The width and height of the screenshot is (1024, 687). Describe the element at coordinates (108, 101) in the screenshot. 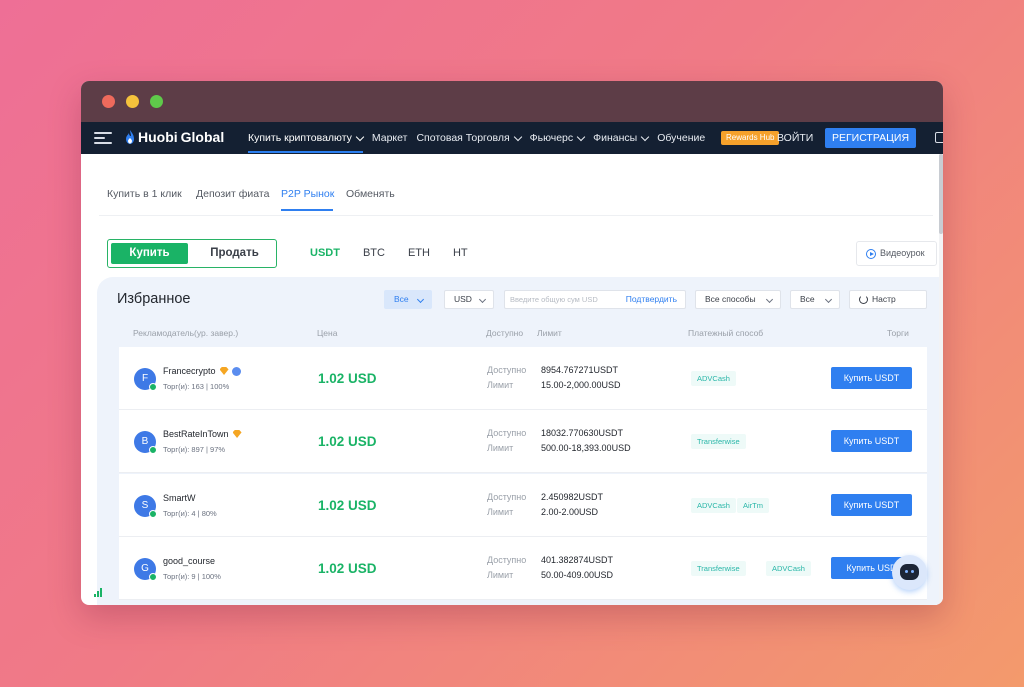

I see `window-close-button` at that location.